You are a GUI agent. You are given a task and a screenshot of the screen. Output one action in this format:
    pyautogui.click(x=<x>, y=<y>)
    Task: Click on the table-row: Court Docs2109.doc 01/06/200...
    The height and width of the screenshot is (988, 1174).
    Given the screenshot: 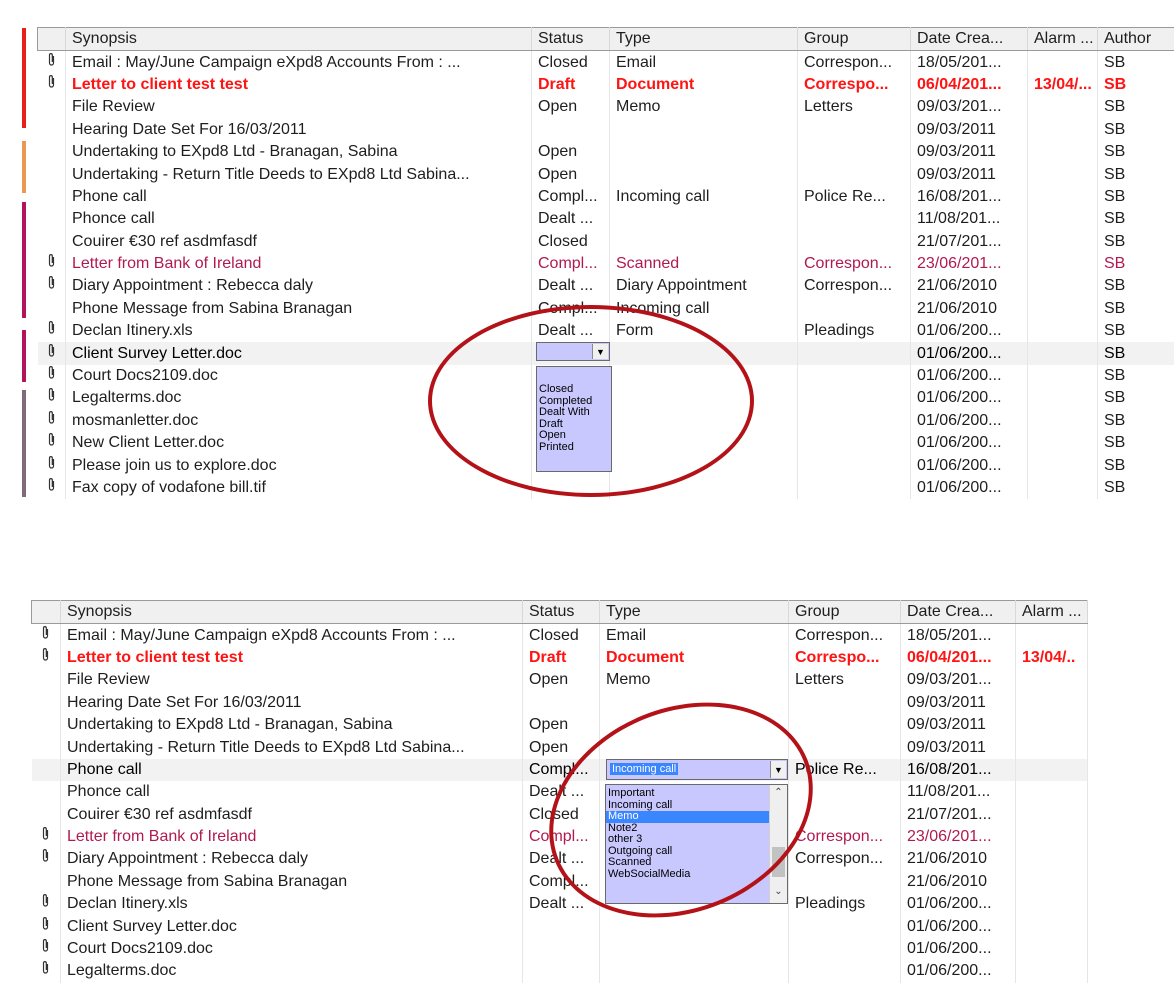 What is the action you would take?
    pyautogui.click(x=559, y=949)
    